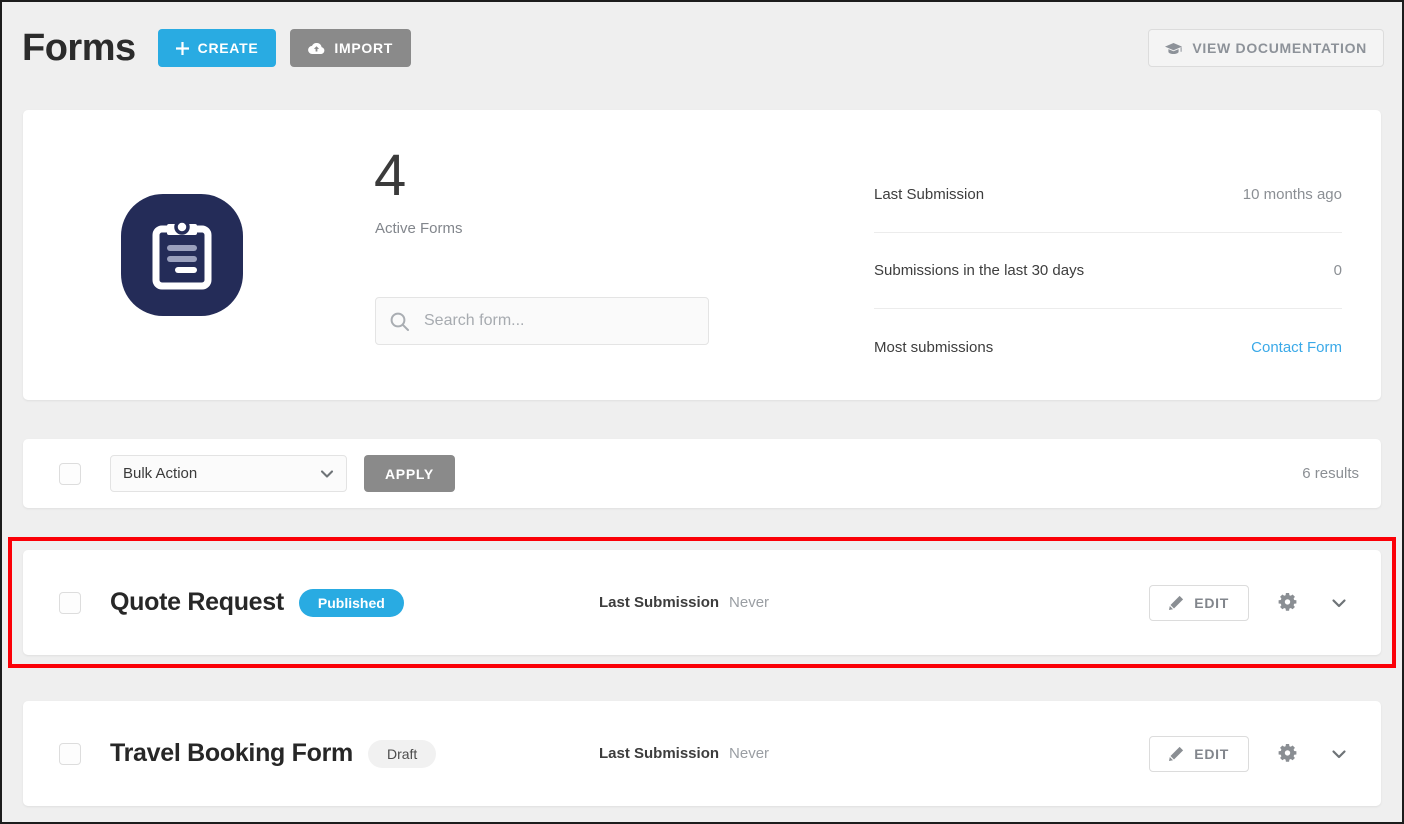 This screenshot has width=1404, height=824. Describe the element at coordinates (197, 602) in the screenshot. I see `form-name: Quote Request` at that location.